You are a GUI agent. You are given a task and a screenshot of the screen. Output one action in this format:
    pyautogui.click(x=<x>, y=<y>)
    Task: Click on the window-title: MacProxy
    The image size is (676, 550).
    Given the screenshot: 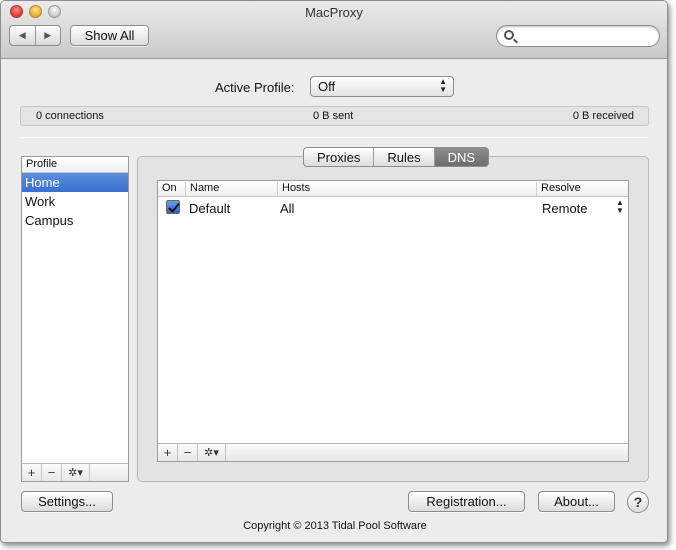 What is the action you would take?
    pyautogui.click(x=334, y=12)
    